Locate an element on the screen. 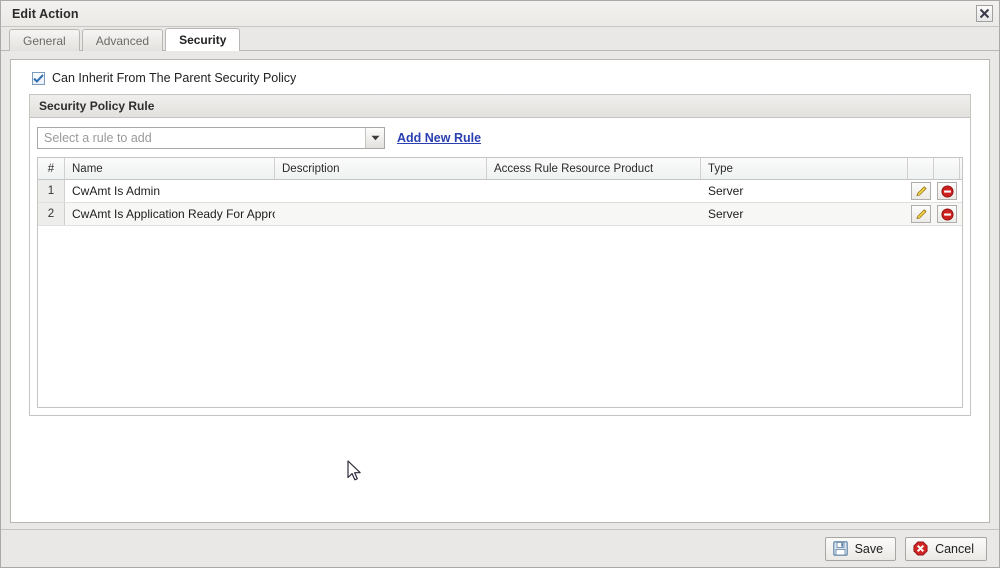 The width and height of the screenshot is (1000, 568). rule-select-value: Select a rule to add is located at coordinates (98, 138).